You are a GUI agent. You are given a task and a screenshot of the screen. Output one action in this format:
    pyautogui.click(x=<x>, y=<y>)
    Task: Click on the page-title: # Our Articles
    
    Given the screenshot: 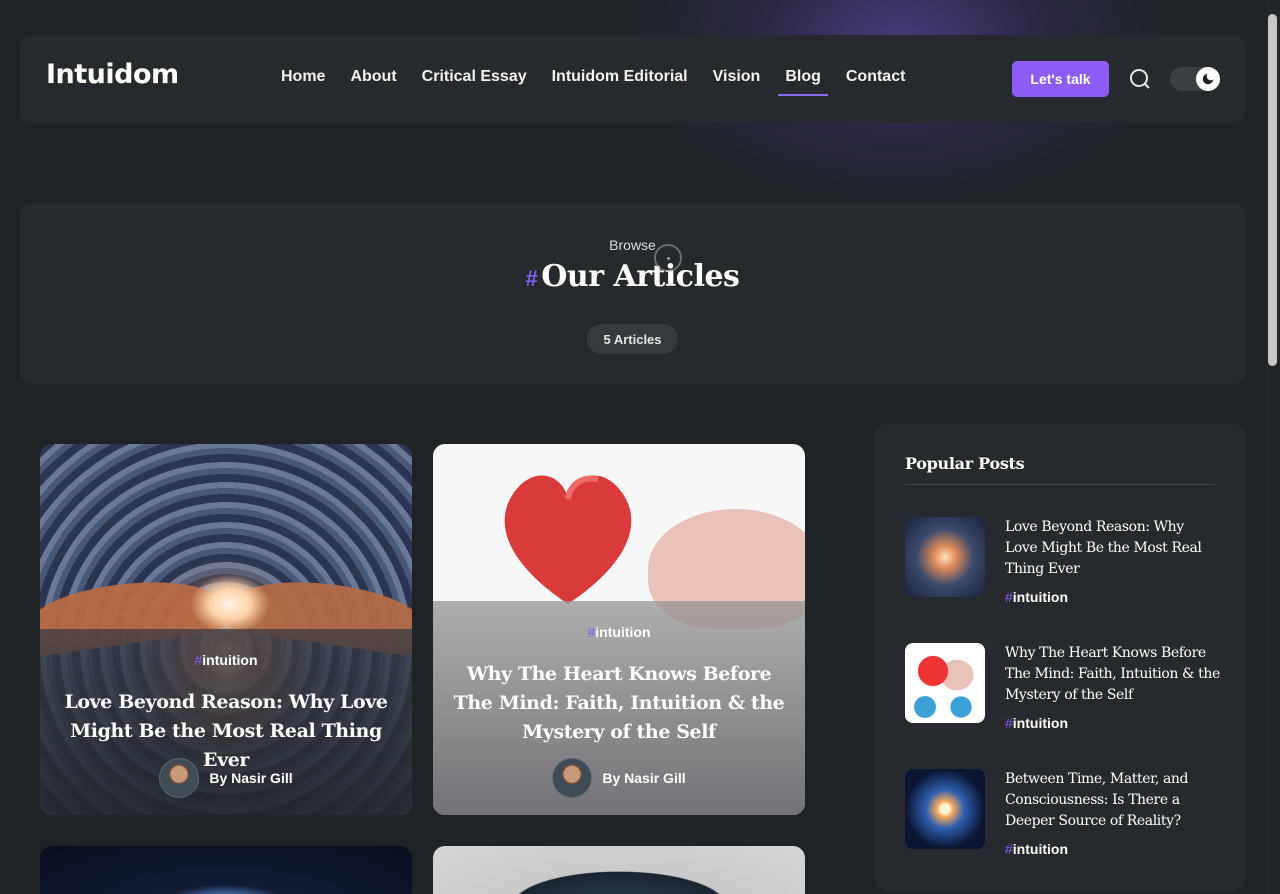 What is the action you would take?
    pyautogui.click(x=632, y=276)
    